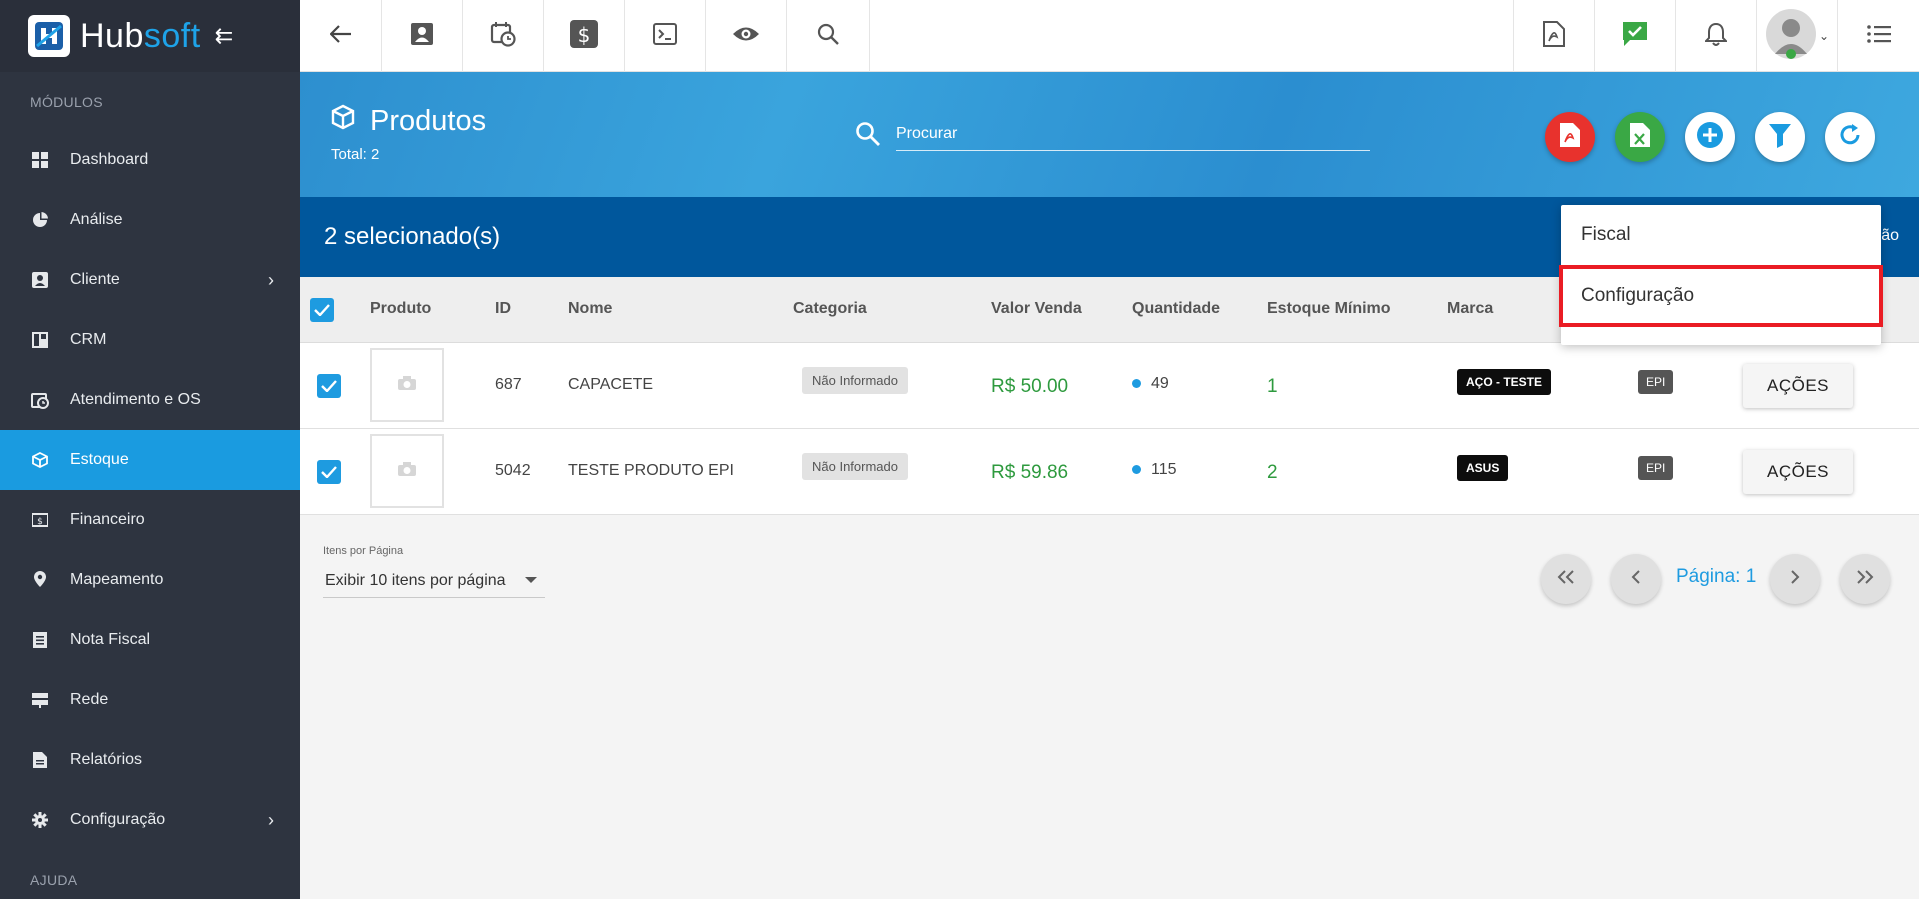  What do you see at coordinates (89, 699) in the screenshot?
I see `sidebar-item-label: Rede` at bounding box center [89, 699].